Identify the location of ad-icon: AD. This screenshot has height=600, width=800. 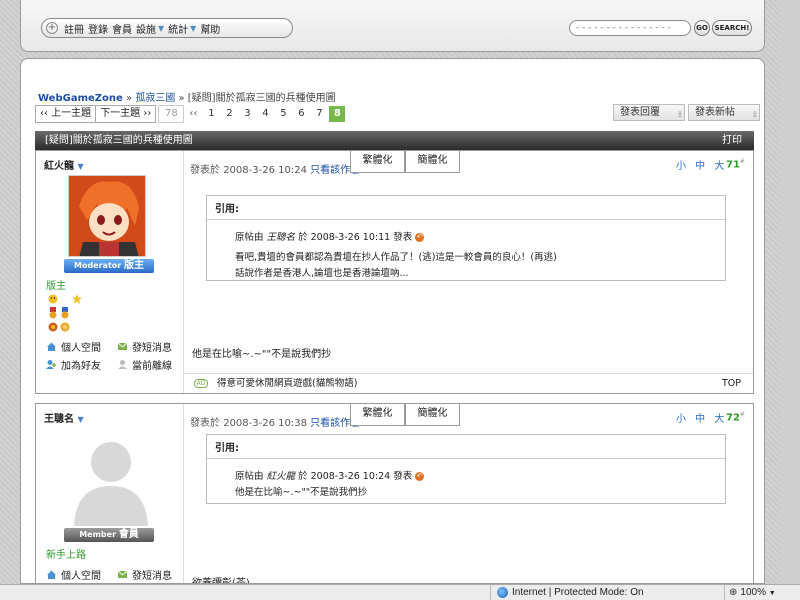
(201, 383).